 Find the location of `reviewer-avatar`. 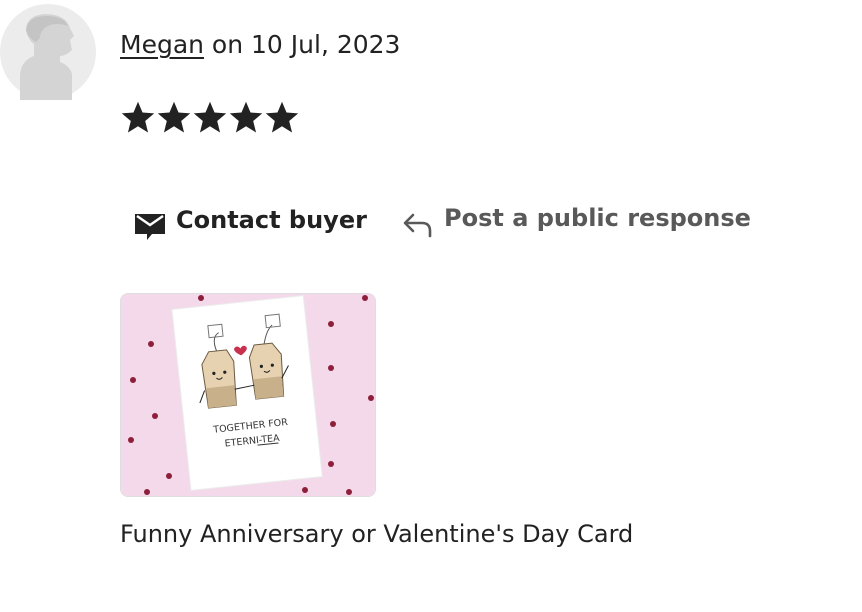

reviewer-avatar is located at coordinates (48, 52).